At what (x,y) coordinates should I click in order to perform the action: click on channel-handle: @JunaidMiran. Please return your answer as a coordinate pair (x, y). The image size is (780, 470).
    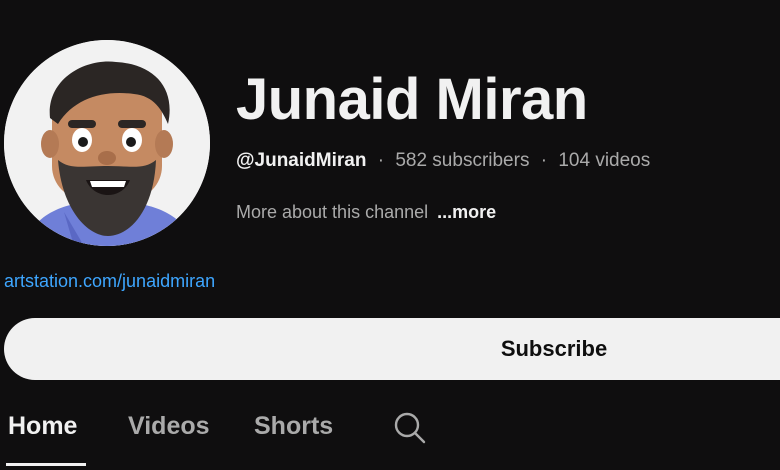
    Looking at the image, I should click on (301, 160).